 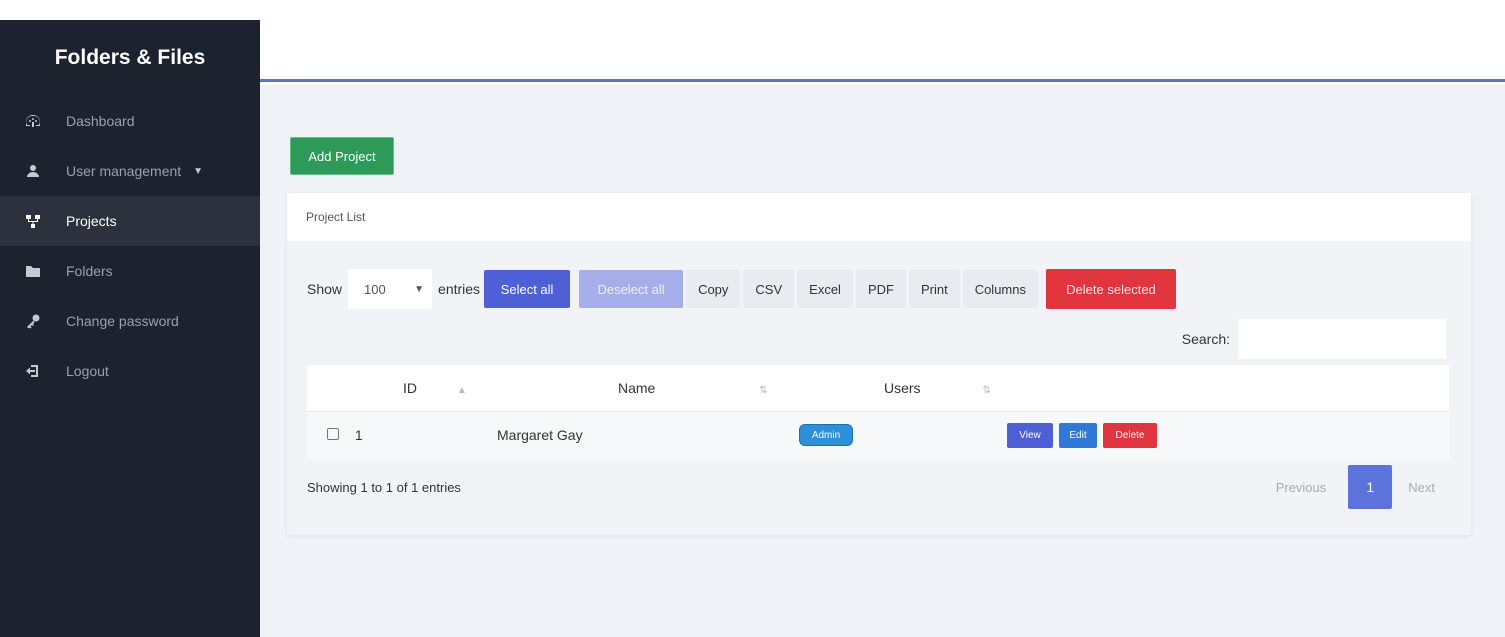 I want to click on edit-button: Edit, so click(x=1078, y=435).